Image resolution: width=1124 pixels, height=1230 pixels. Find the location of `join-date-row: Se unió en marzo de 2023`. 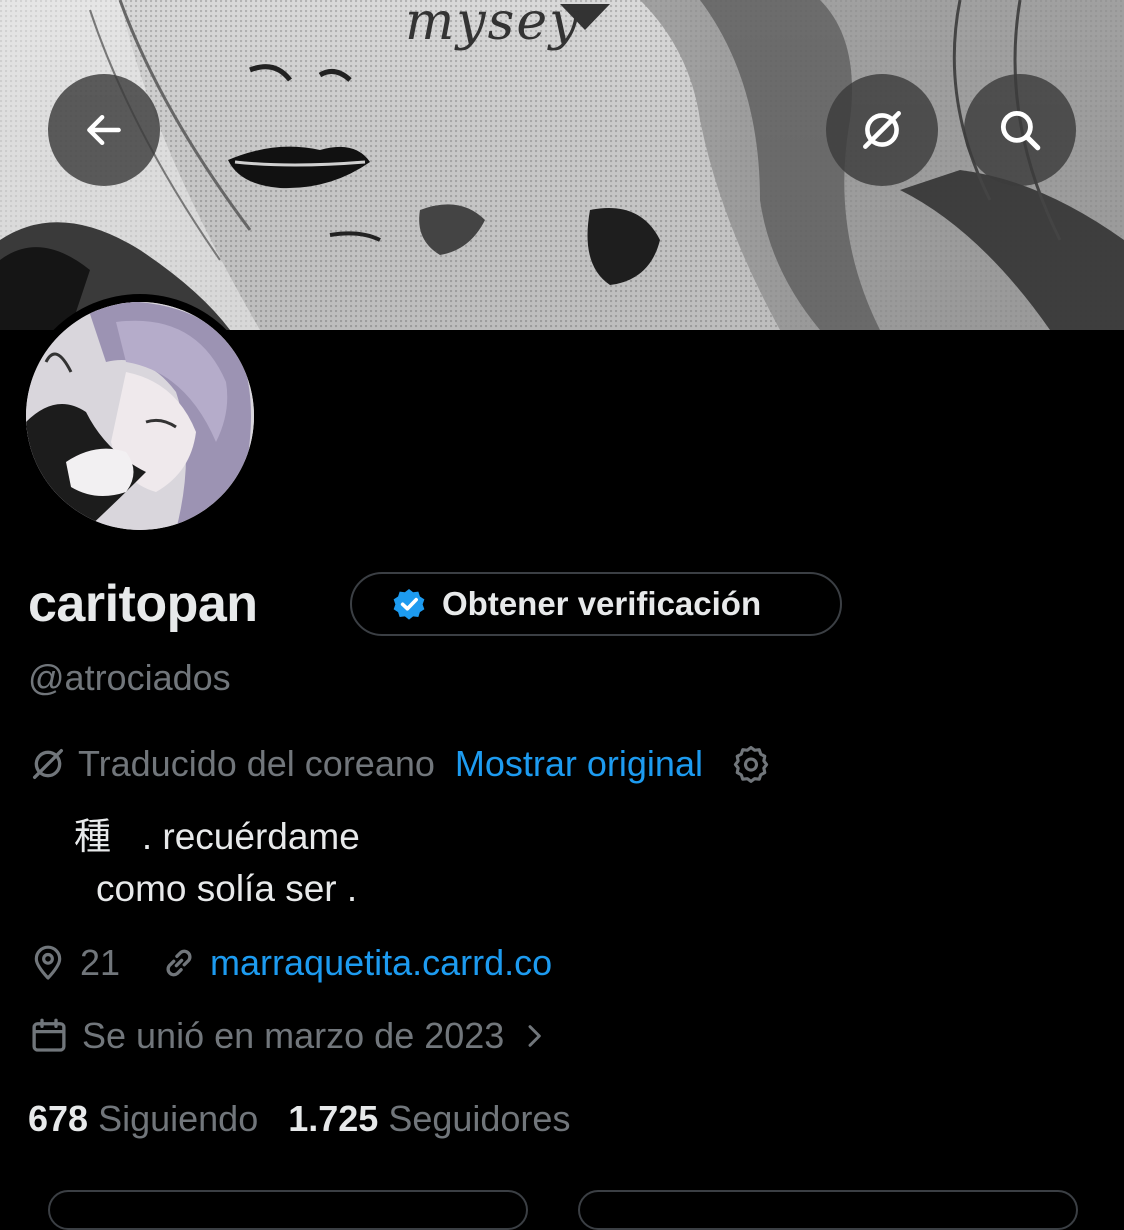

join-date-row: Se unió en marzo de 2023 is located at coordinates (289, 1036).